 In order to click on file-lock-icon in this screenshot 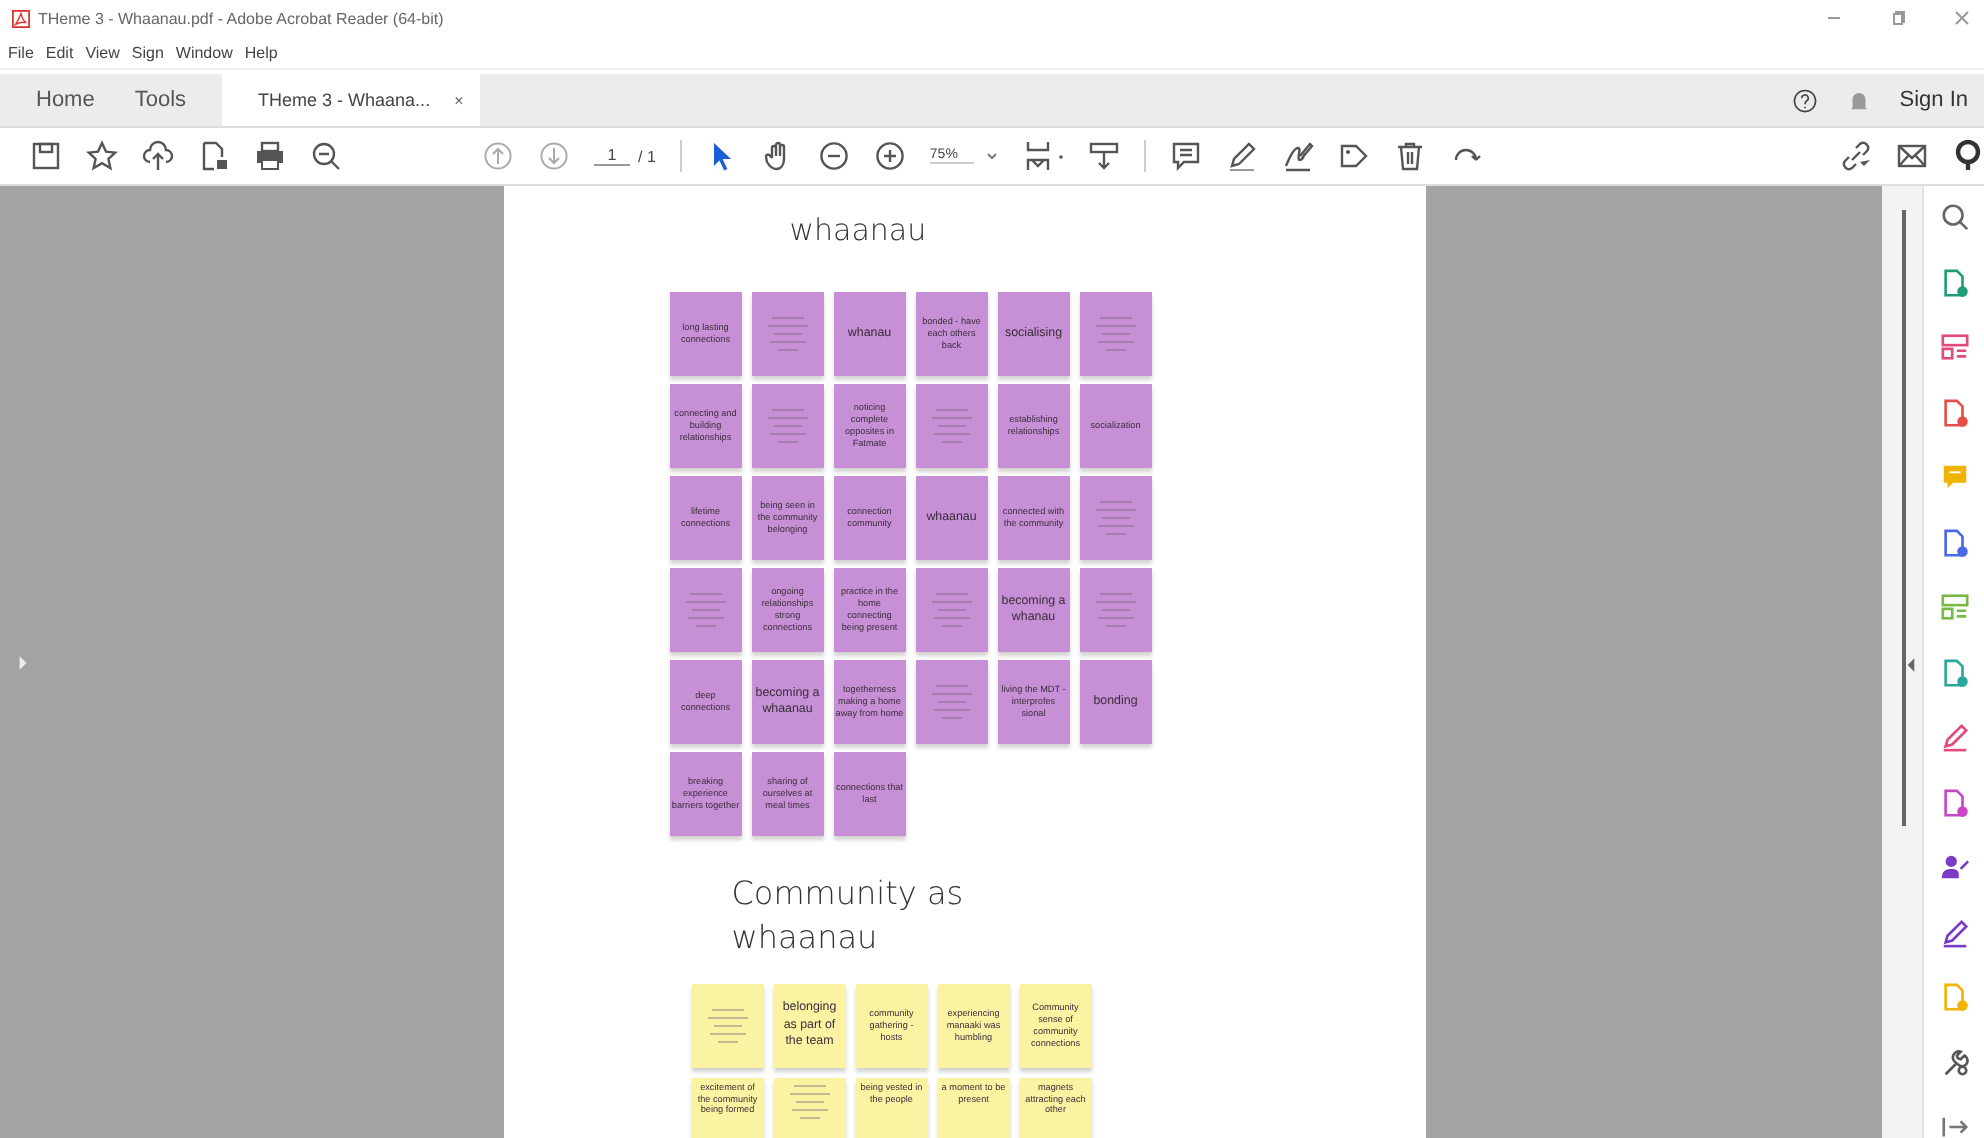, I will do `click(214, 156)`.